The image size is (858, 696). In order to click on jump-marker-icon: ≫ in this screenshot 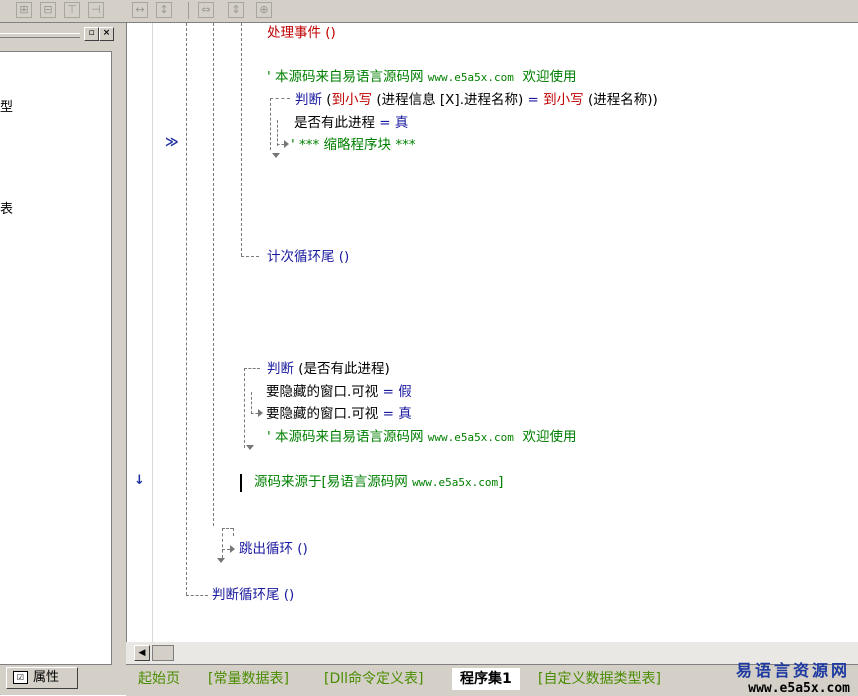, I will do `click(172, 142)`.